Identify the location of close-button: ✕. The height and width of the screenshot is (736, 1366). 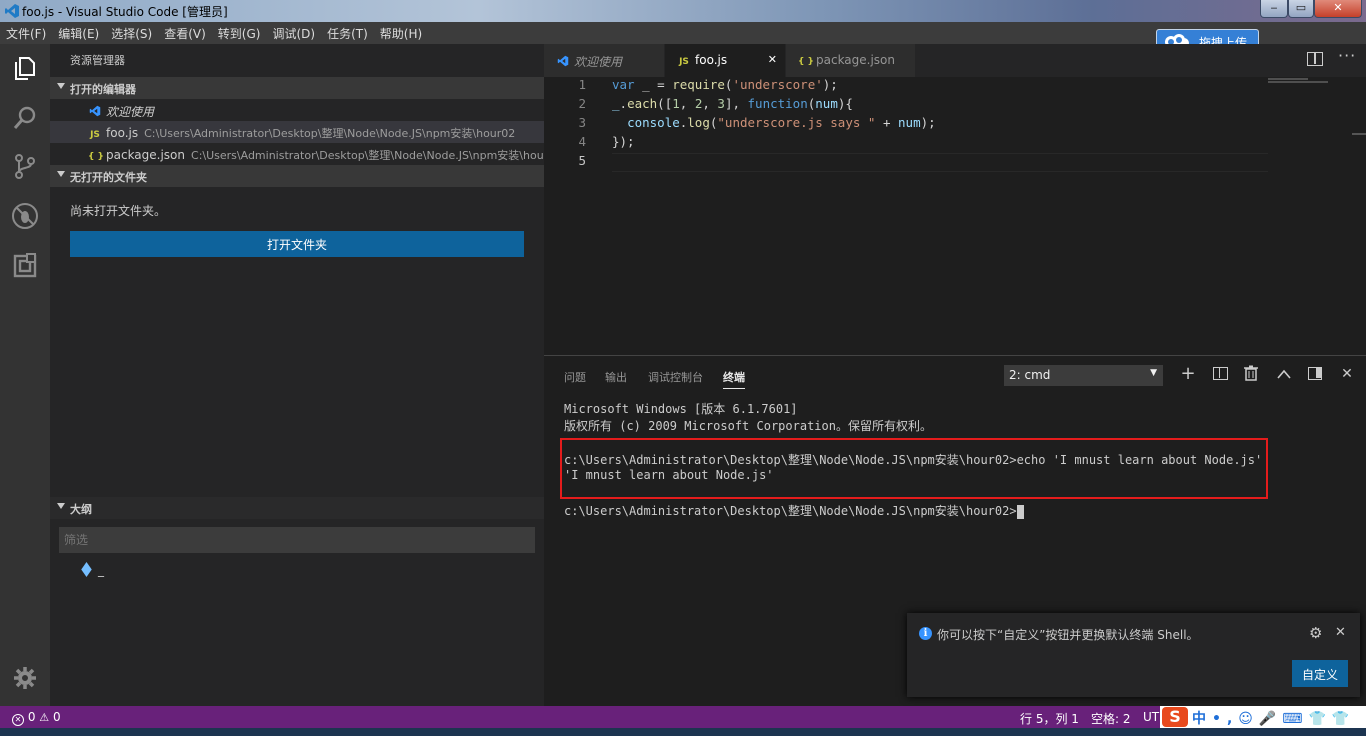
(1338, 9).